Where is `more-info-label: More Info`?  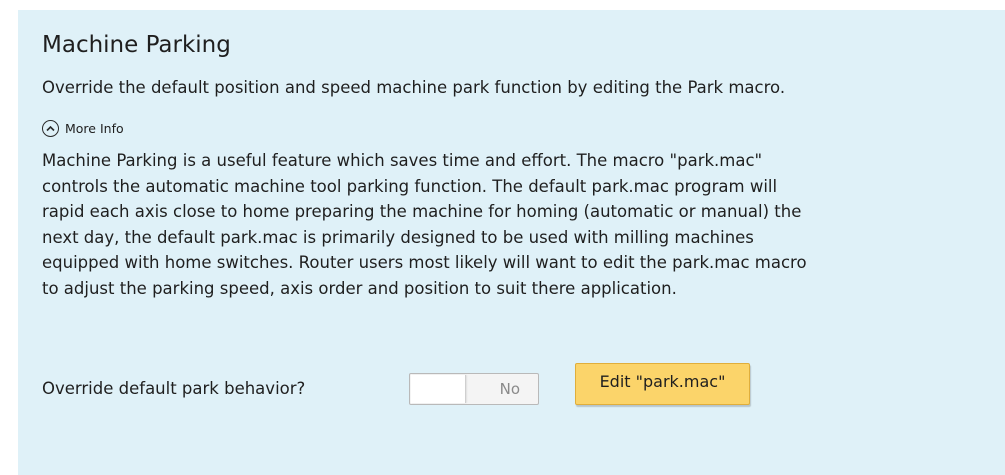 more-info-label: More Info is located at coordinates (94, 128).